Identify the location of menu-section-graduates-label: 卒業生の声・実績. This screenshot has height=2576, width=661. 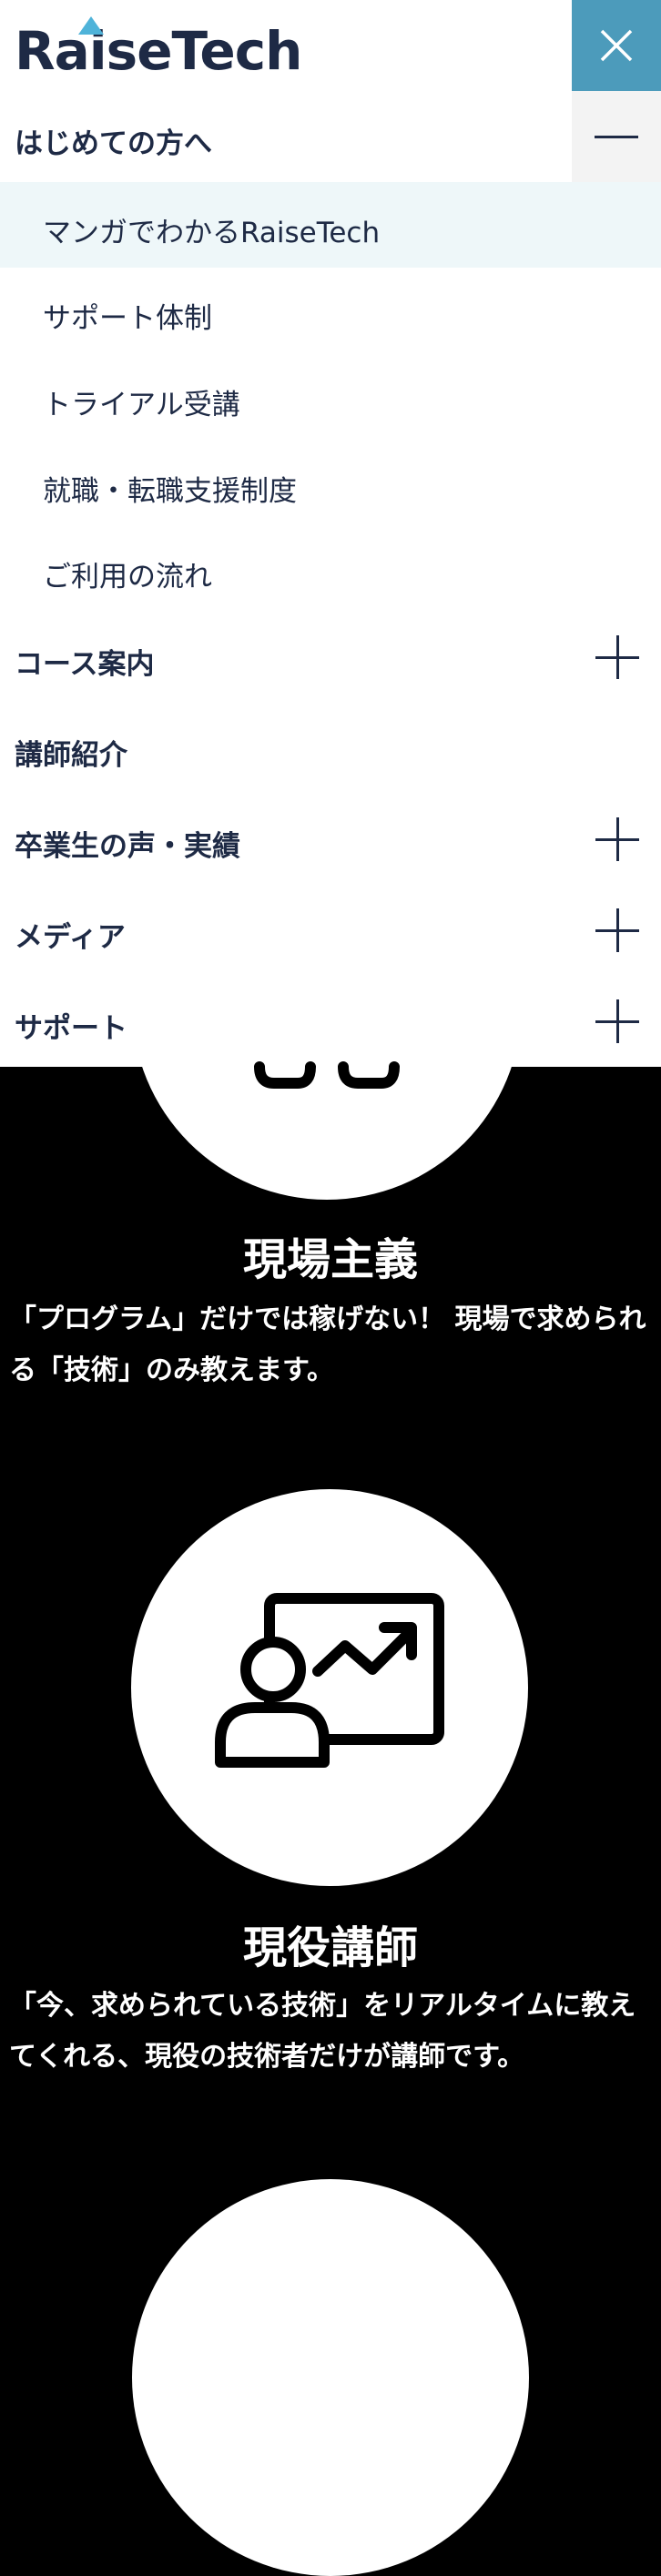
(128, 846).